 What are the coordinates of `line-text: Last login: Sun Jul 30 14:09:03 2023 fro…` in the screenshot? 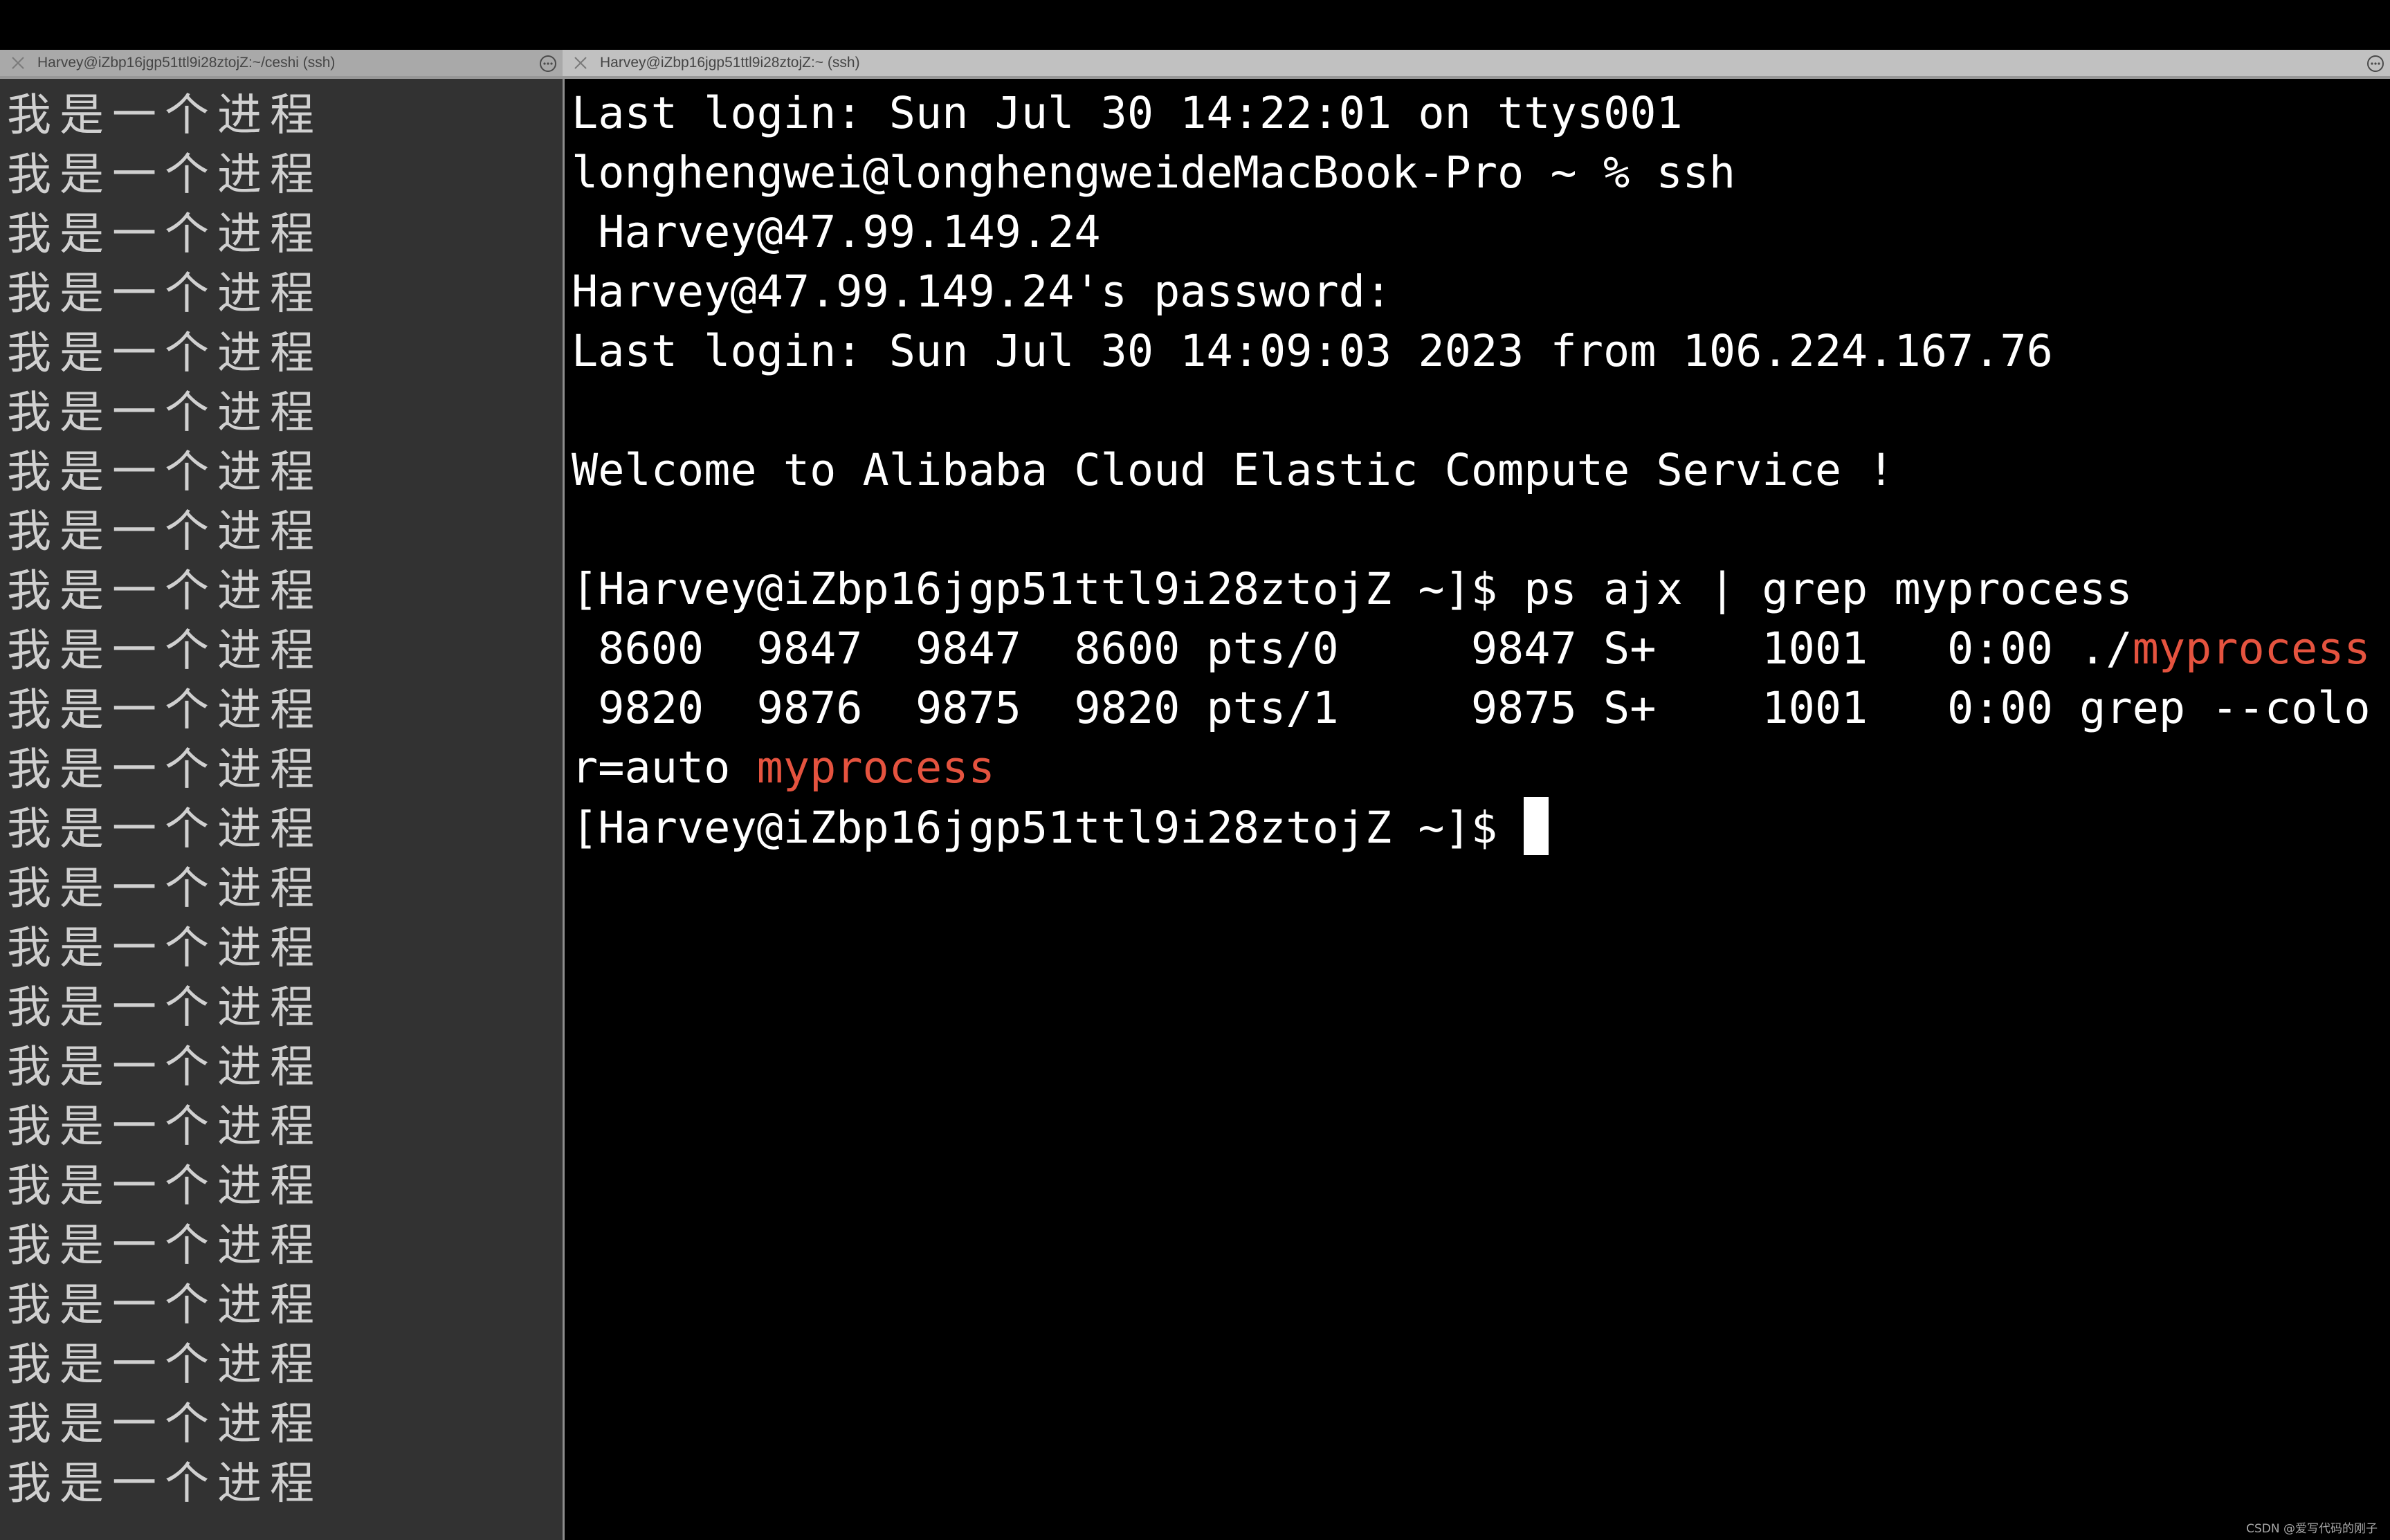 It's located at (1312, 350).